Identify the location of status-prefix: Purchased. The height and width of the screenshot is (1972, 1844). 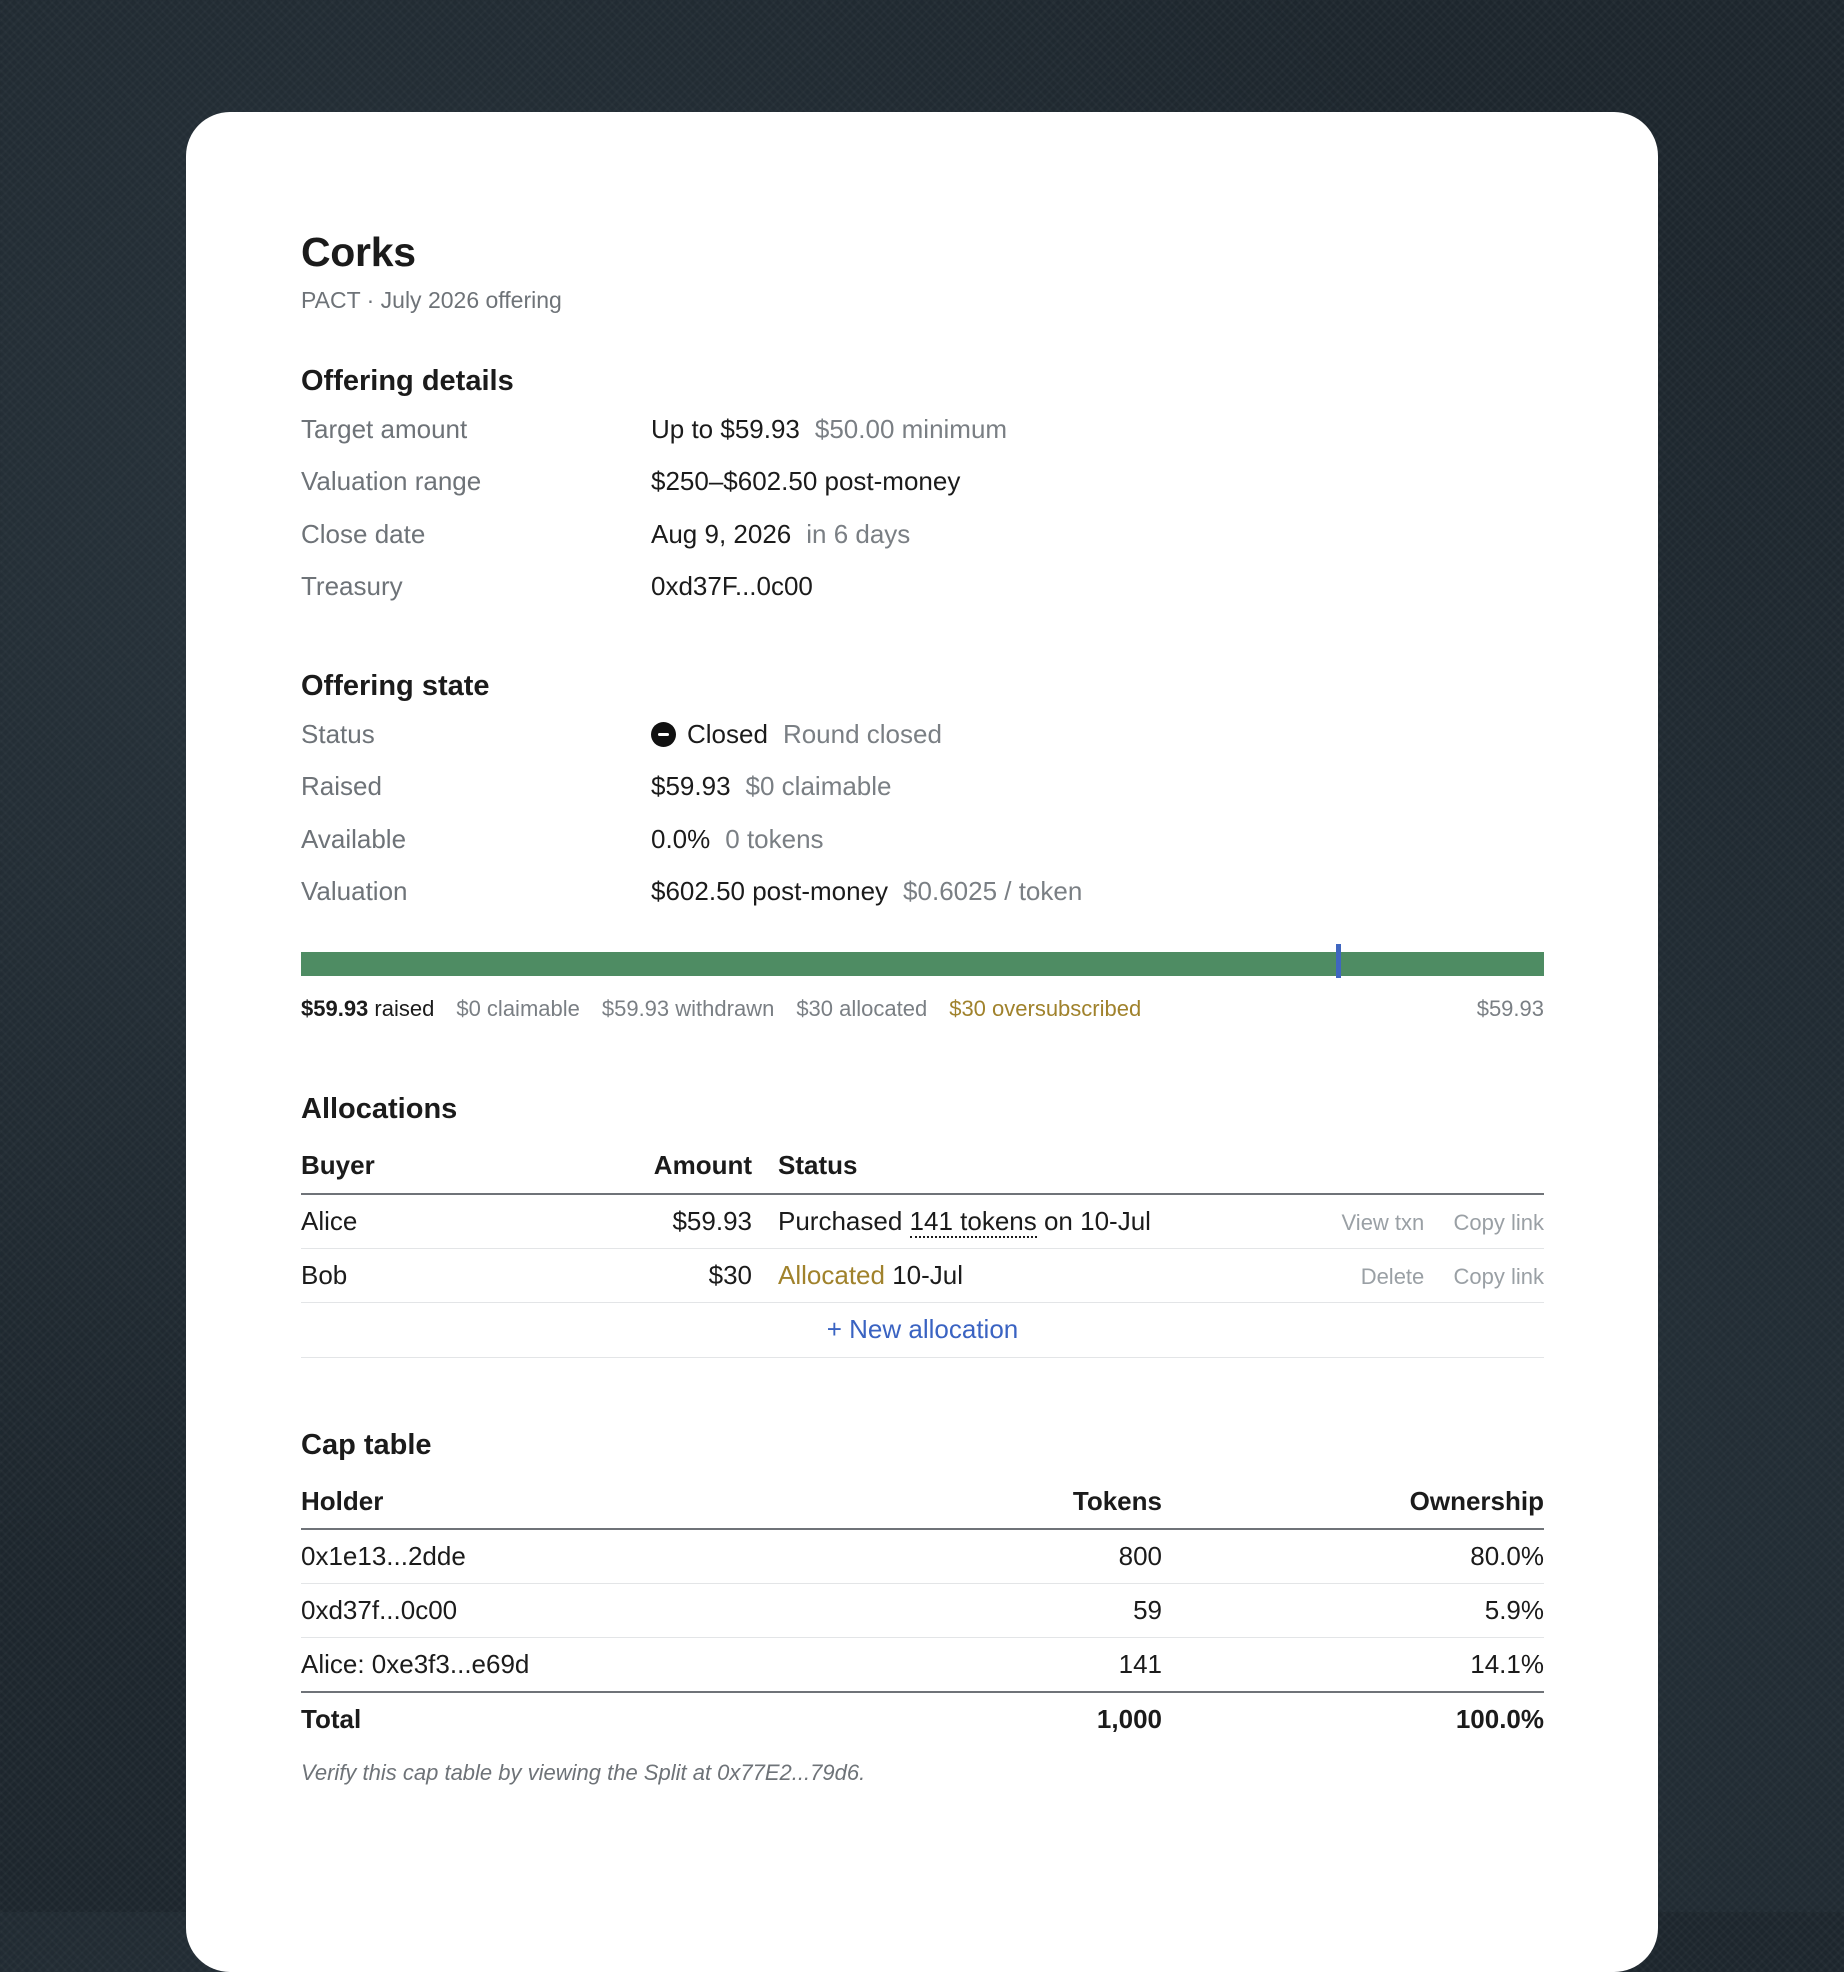
(844, 1220).